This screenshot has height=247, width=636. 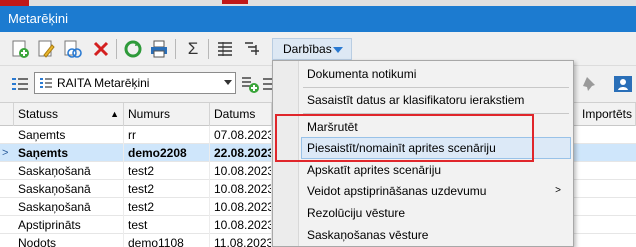 What do you see at coordinates (241, 153) in the screenshot?
I see `cell-date: 22.08.2023.` at bounding box center [241, 153].